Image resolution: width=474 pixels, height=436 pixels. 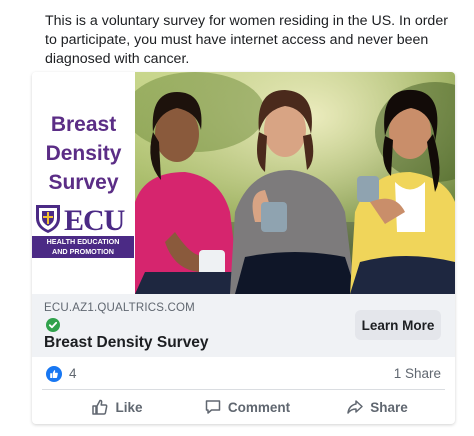 I want to click on action-bar: Like Comment Share, so click(x=243, y=407).